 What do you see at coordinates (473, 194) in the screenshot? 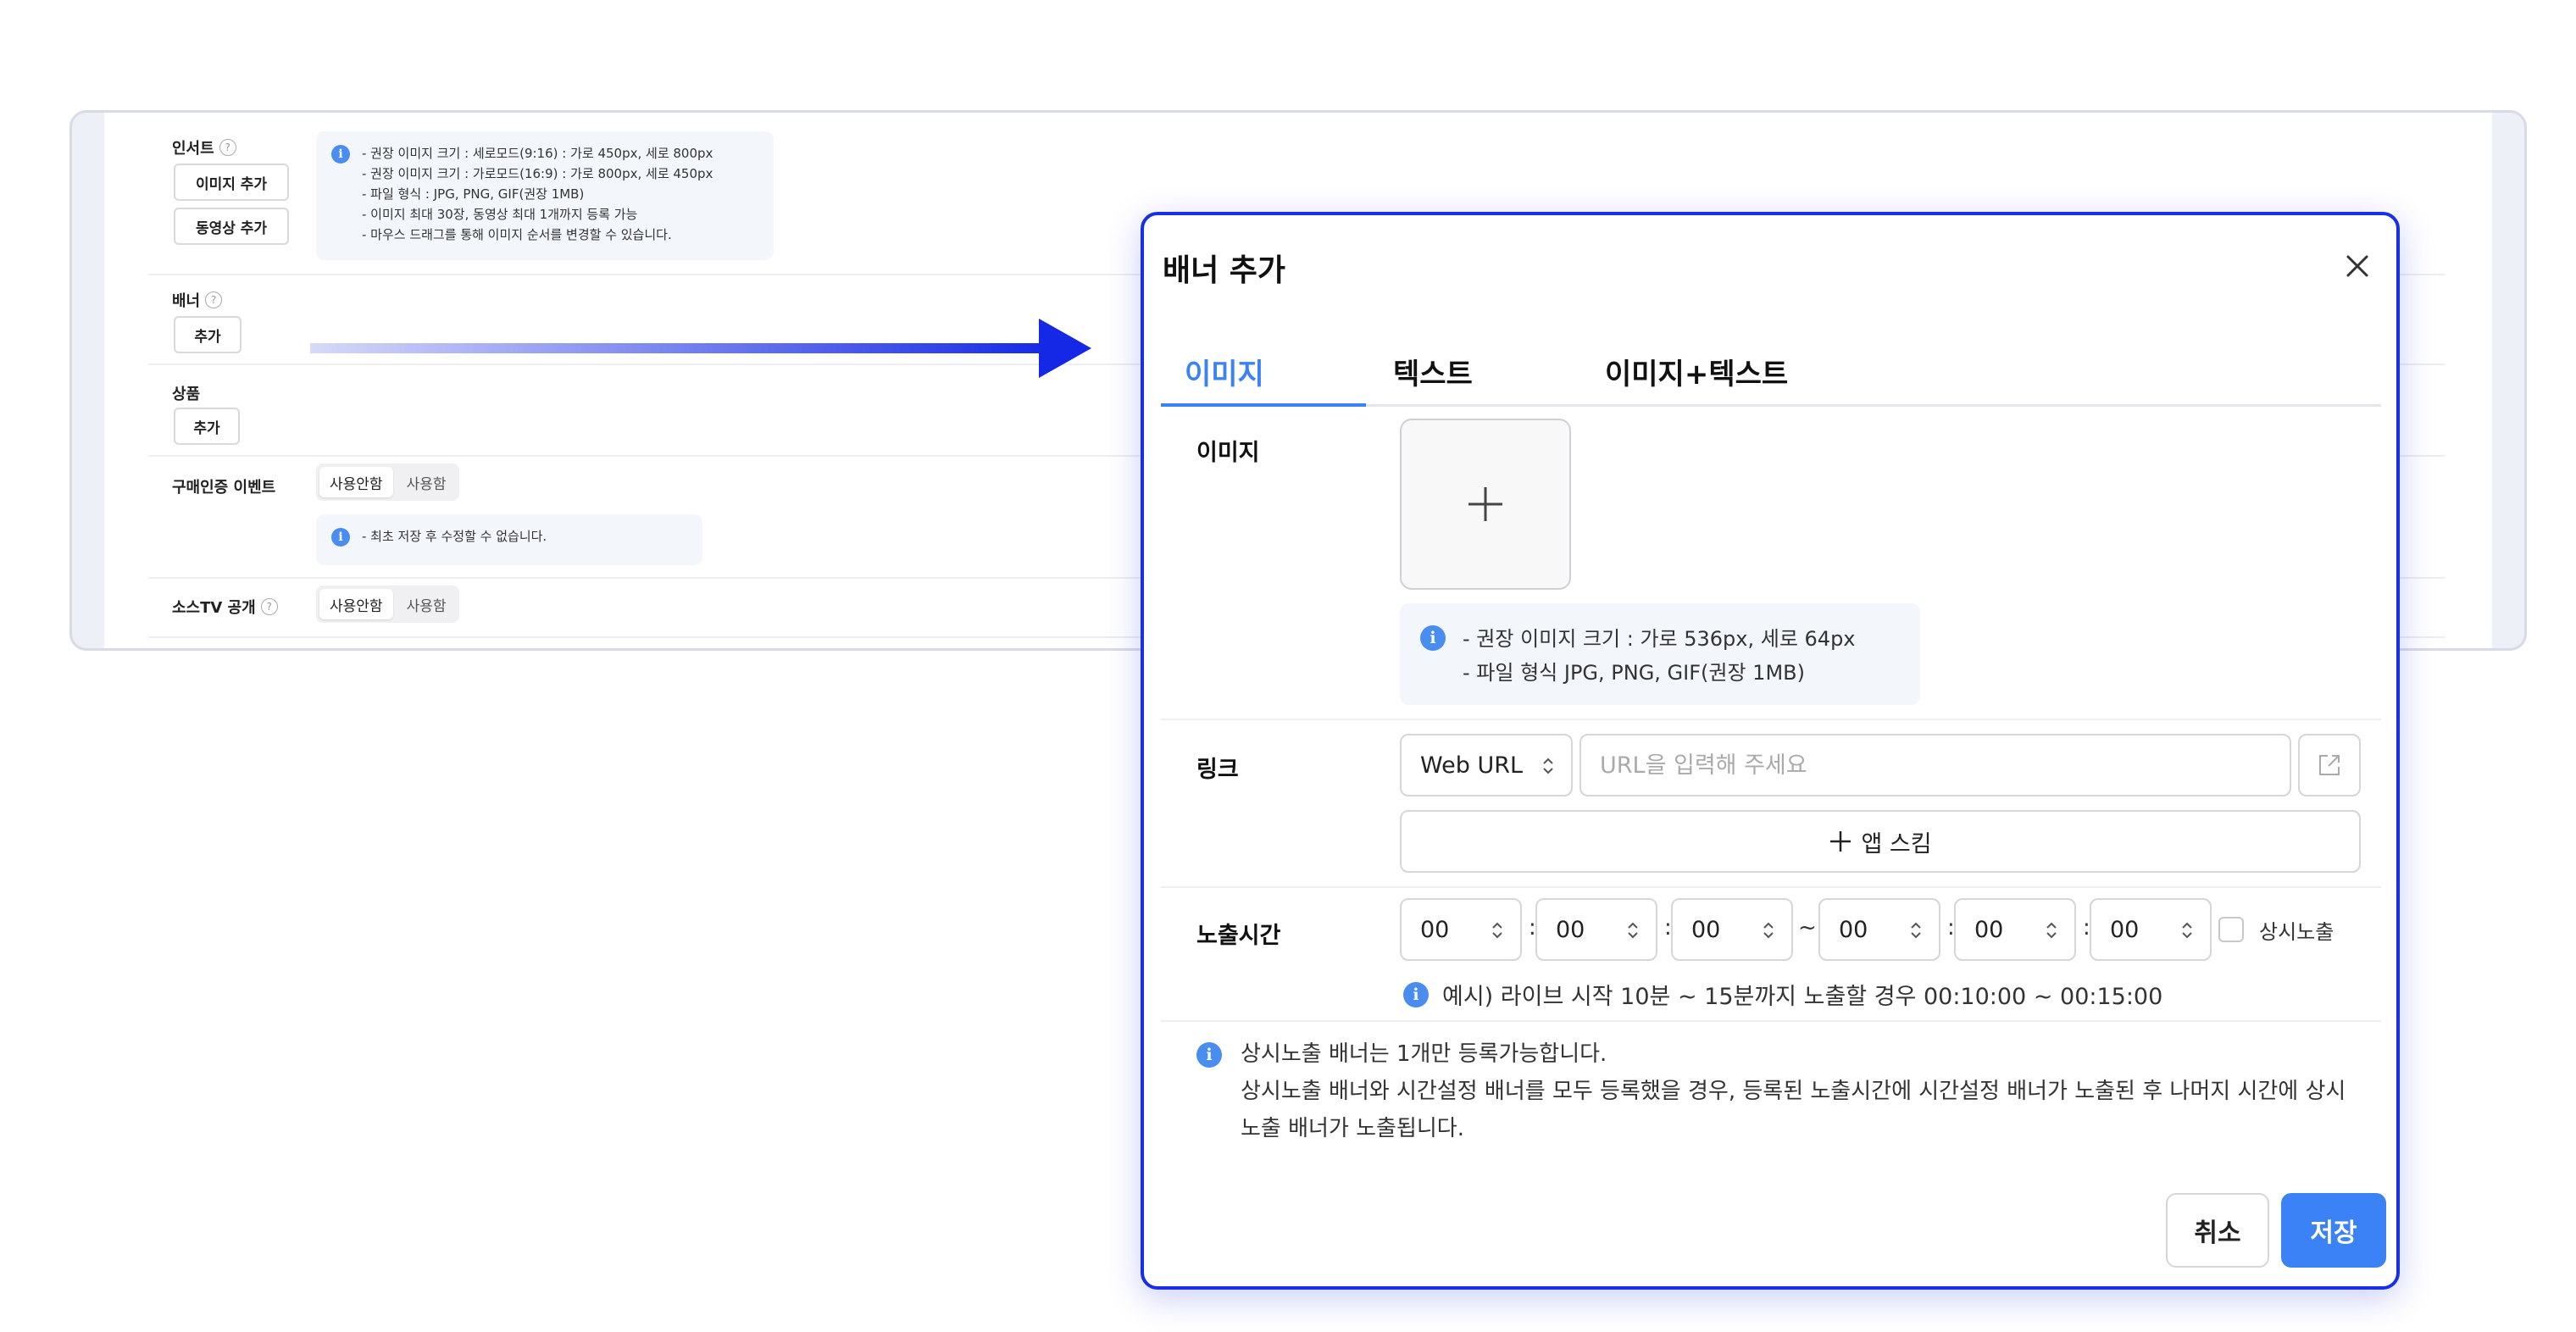
I see `info-line: - 파일 형식 : JPG, PNG, GIF(권장 1MB)` at bounding box center [473, 194].